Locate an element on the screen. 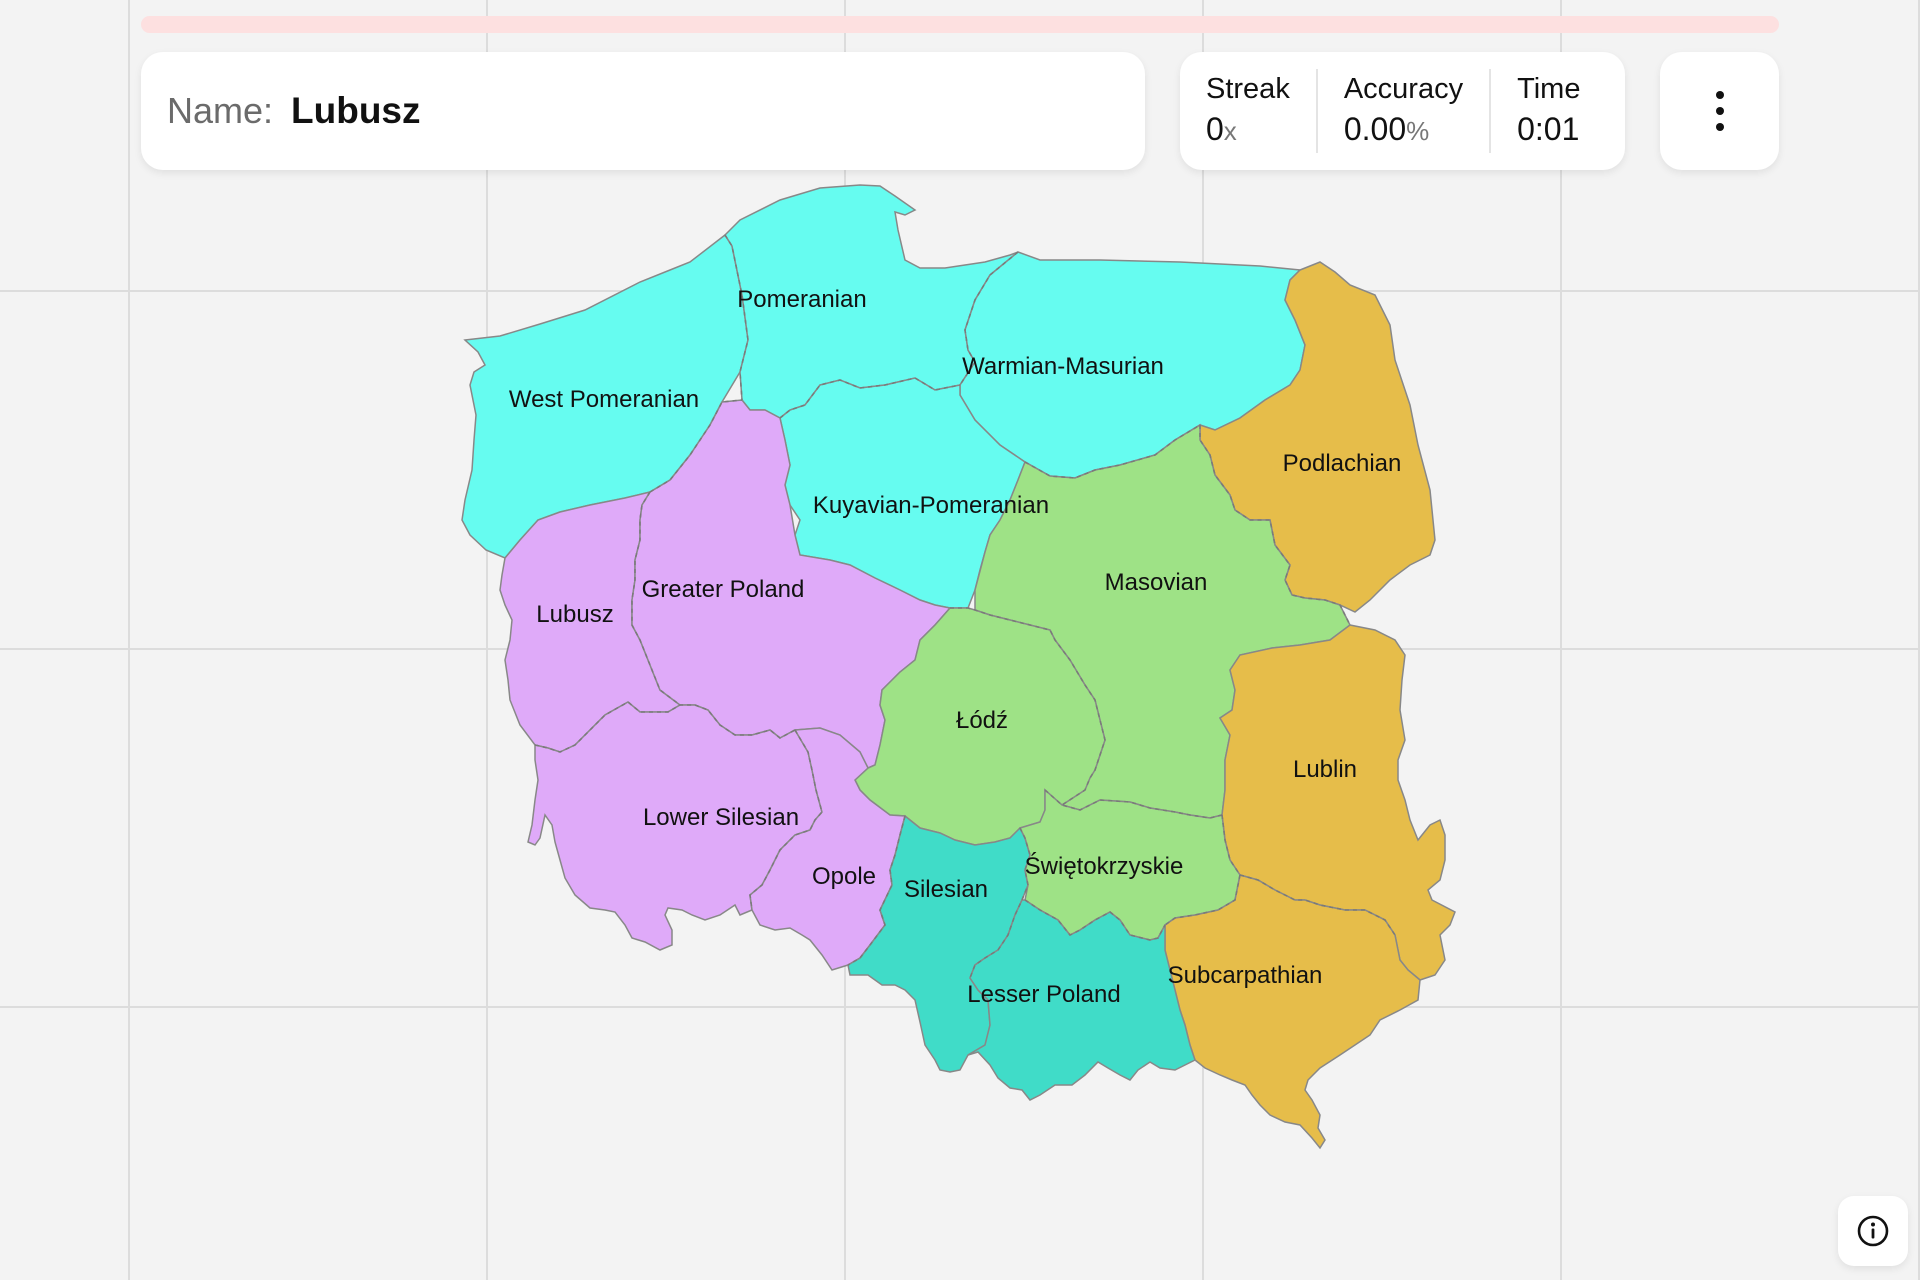 Image resolution: width=1920 pixels, height=1280 pixels. region-label: Opole is located at coordinates (844, 876).